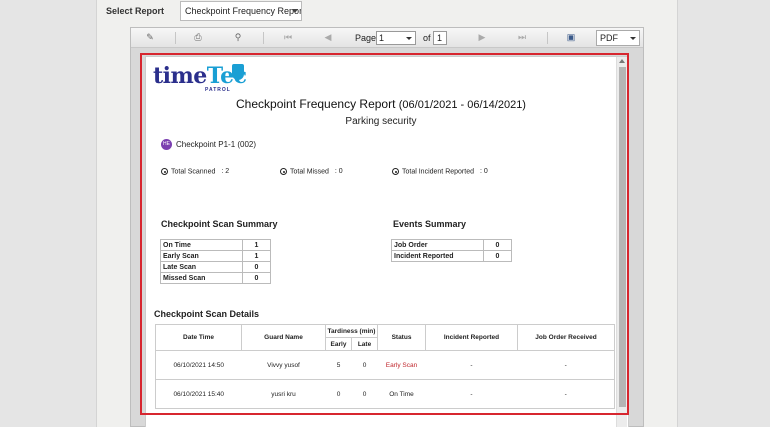 The height and width of the screenshot is (427, 770). I want to click on shield-icon, so click(238, 72).